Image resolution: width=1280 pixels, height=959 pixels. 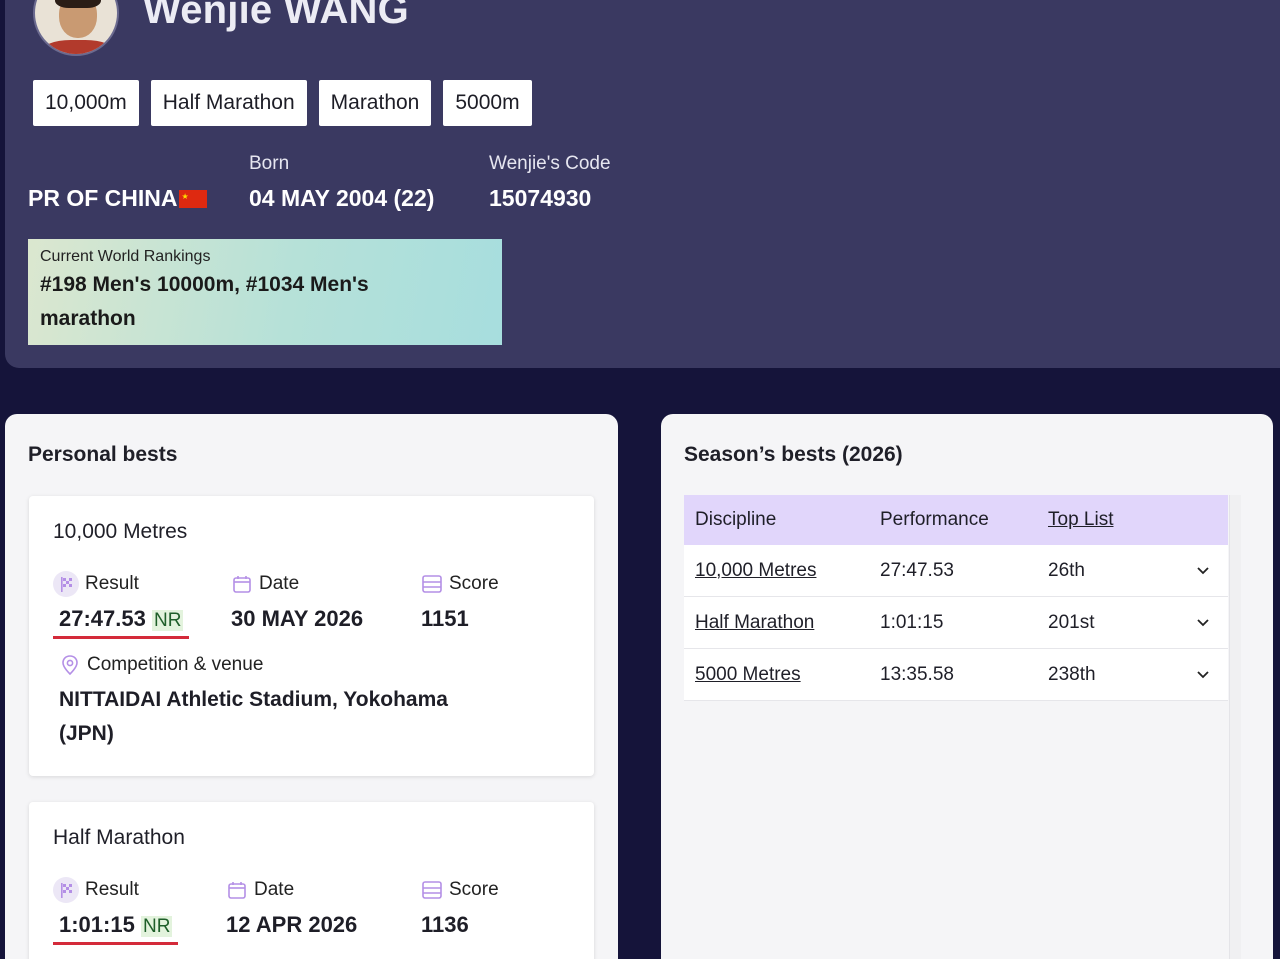 What do you see at coordinates (76, 28) in the screenshot?
I see `avatar` at bounding box center [76, 28].